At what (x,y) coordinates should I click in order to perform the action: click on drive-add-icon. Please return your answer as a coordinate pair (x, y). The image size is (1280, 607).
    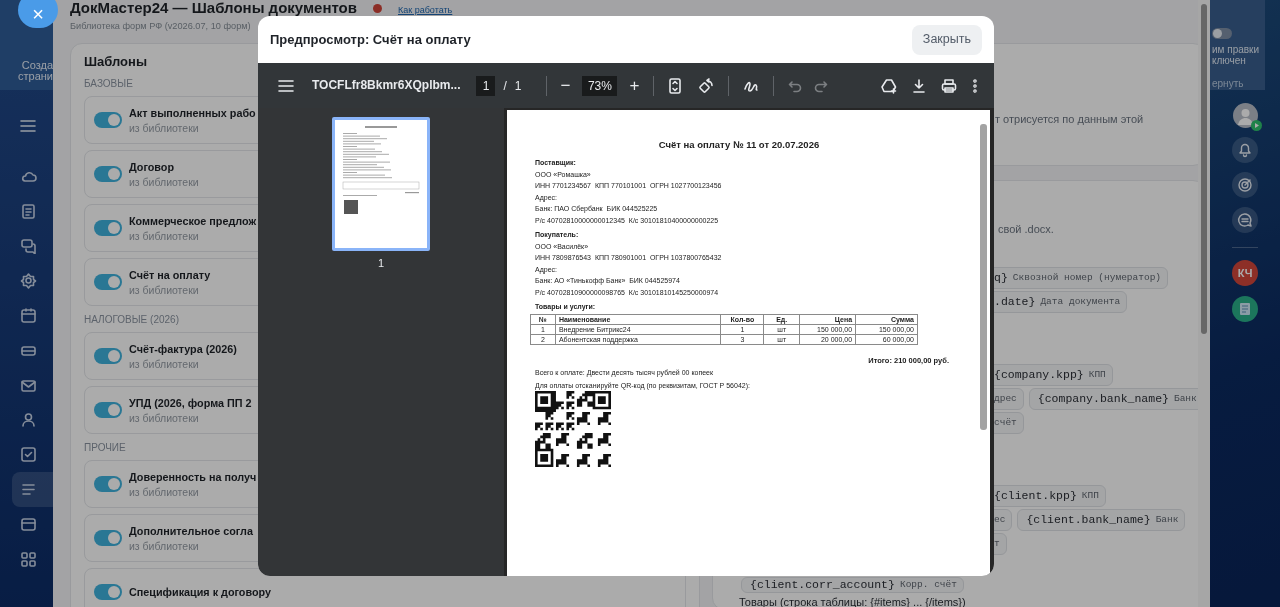
    Looking at the image, I should click on (889, 85).